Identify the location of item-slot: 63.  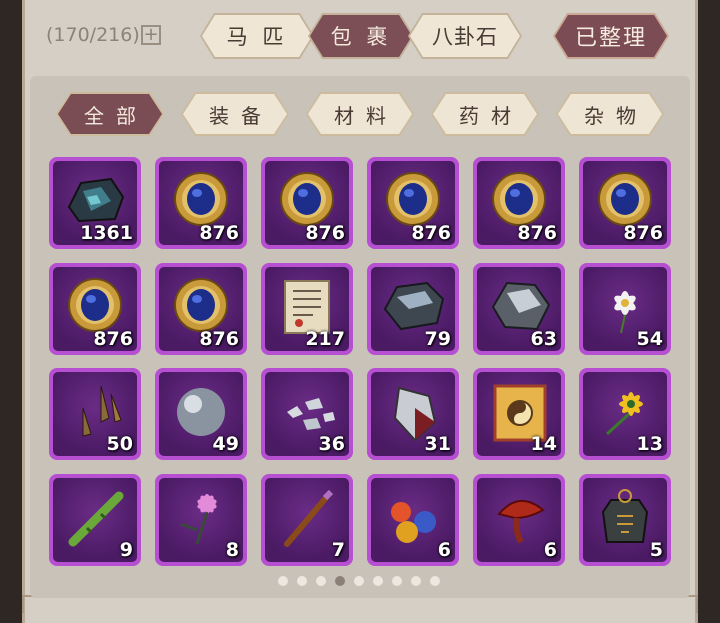
(519, 309).